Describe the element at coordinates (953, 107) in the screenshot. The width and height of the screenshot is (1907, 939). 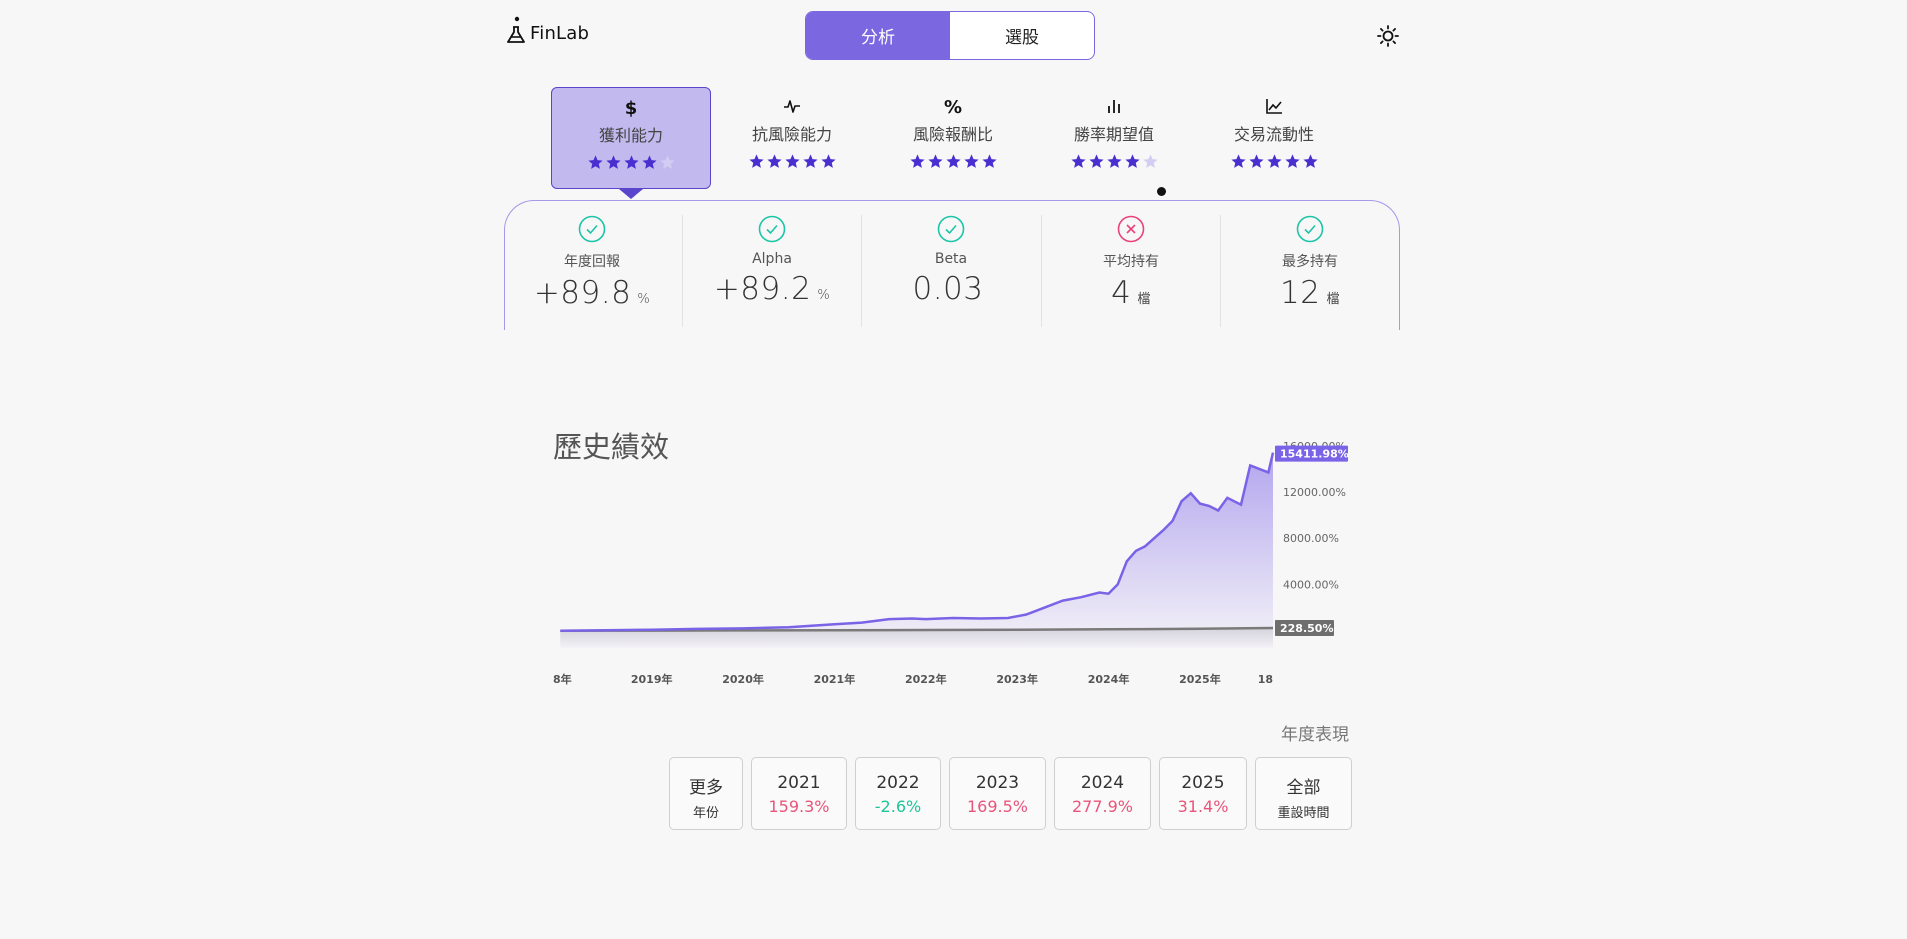
I see `percent-icon: %` at that location.